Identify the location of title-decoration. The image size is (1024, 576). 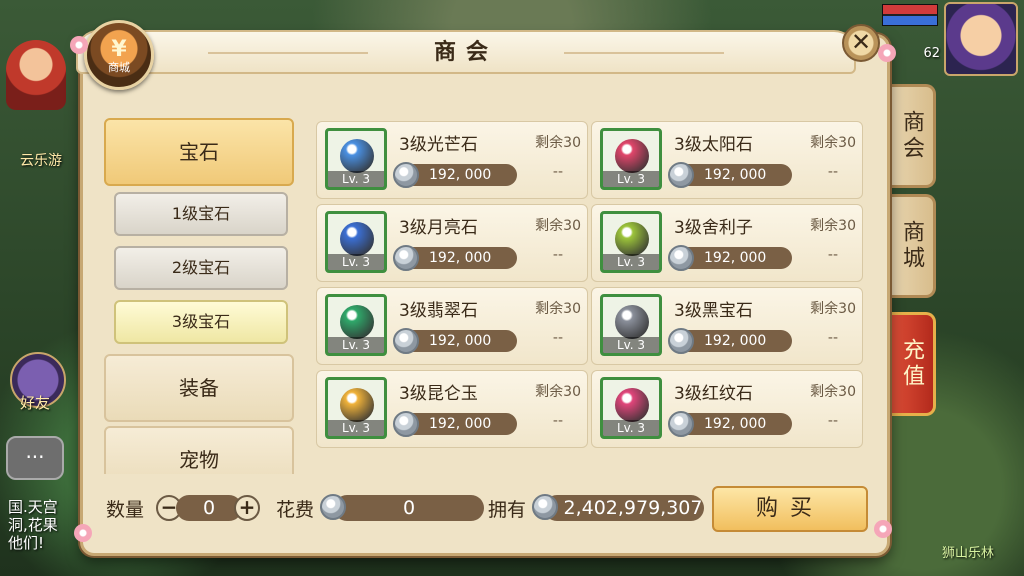
(644, 53).